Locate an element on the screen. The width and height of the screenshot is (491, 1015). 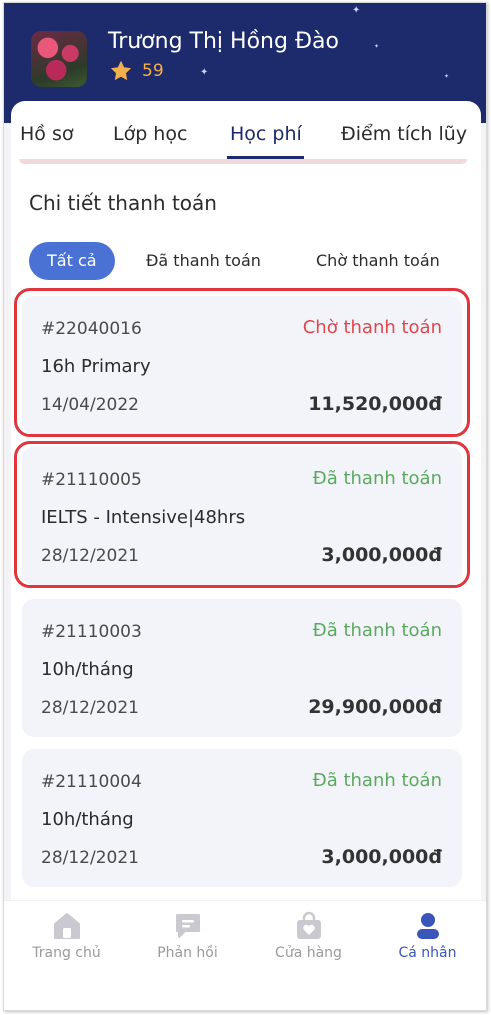
tab-divider is located at coordinates (243, 161).